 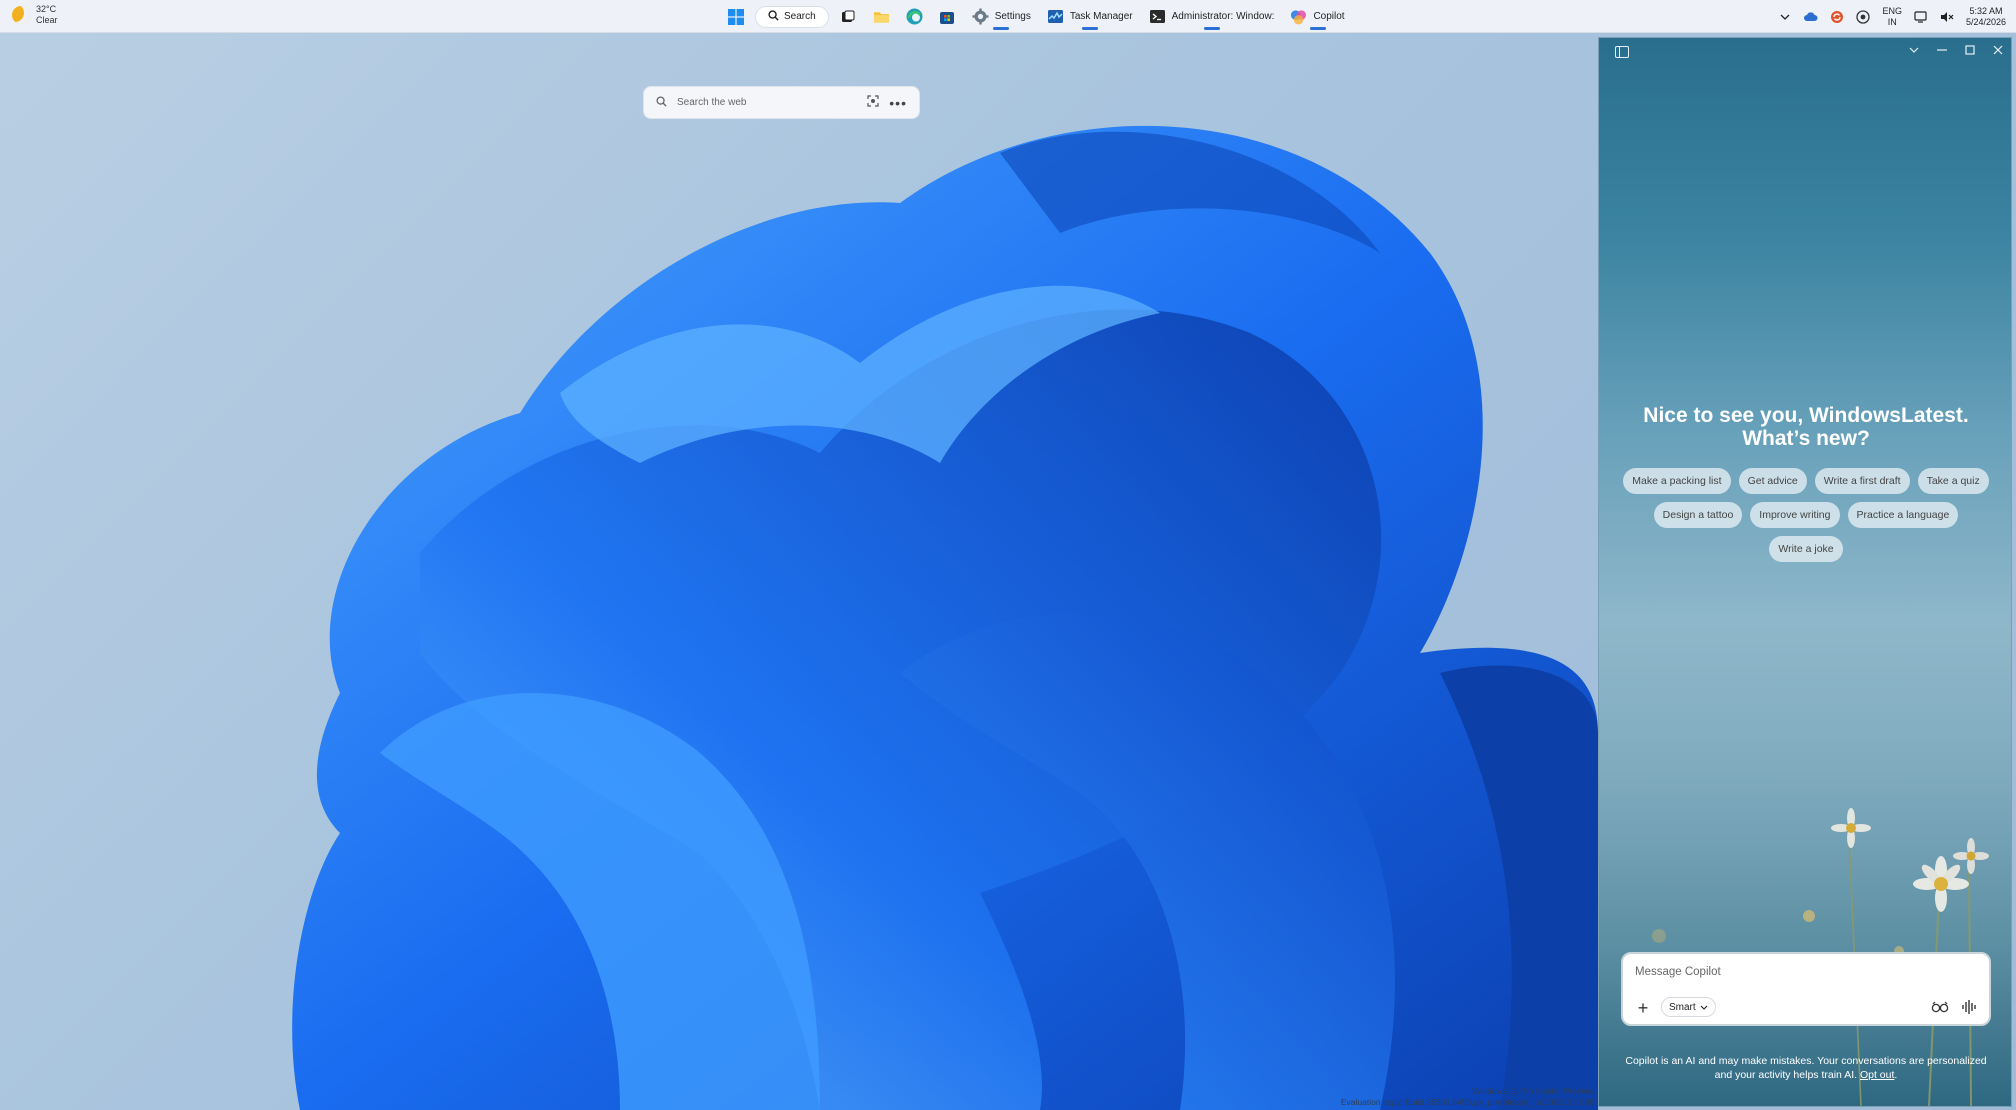 What do you see at coordinates (1956, 50) in the screenshot?
I see `window-controls` at bounding box center [1956, 50].